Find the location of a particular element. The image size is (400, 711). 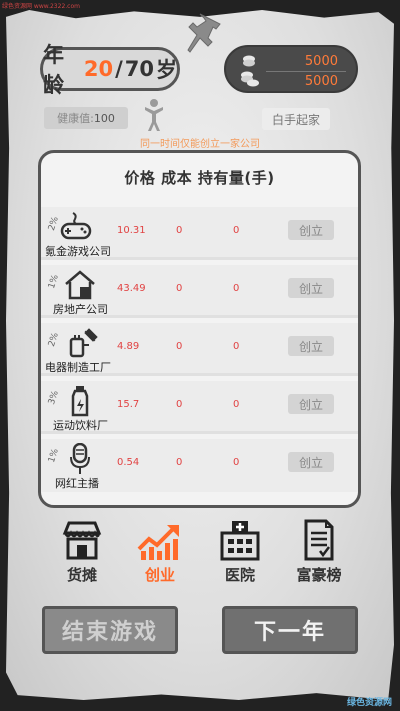

company-row-appliance: 2% 电器制造工厂 4.89 0 0 创立 is located at coordinates (199, 349).